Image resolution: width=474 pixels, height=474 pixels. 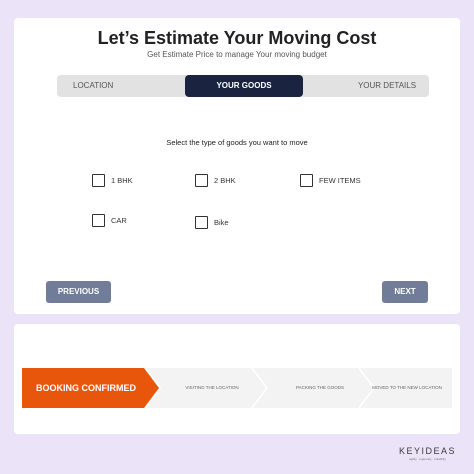 I want to click on step-visiting-location: VISITING THE LOCATION, so click(x=212, y=387).